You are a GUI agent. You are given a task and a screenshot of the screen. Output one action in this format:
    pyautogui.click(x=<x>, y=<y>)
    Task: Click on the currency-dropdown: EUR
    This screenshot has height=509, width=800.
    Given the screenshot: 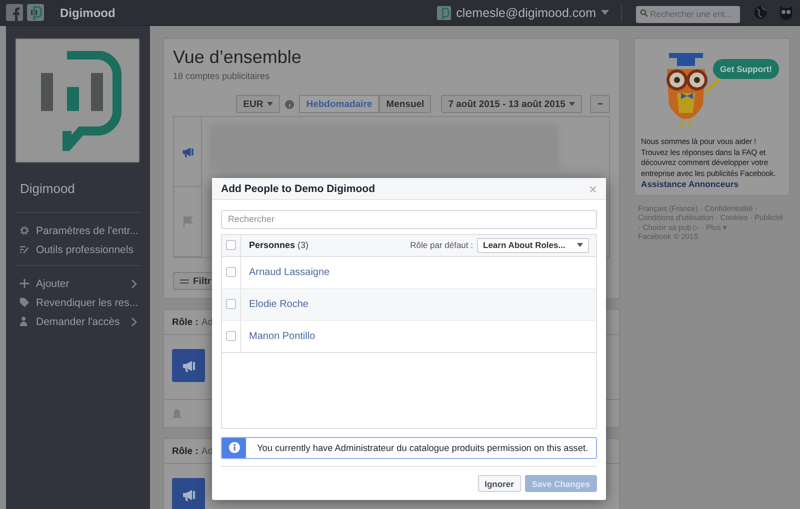 What is the action you would take?
    pyautogui.click(x=258, y=104)
    